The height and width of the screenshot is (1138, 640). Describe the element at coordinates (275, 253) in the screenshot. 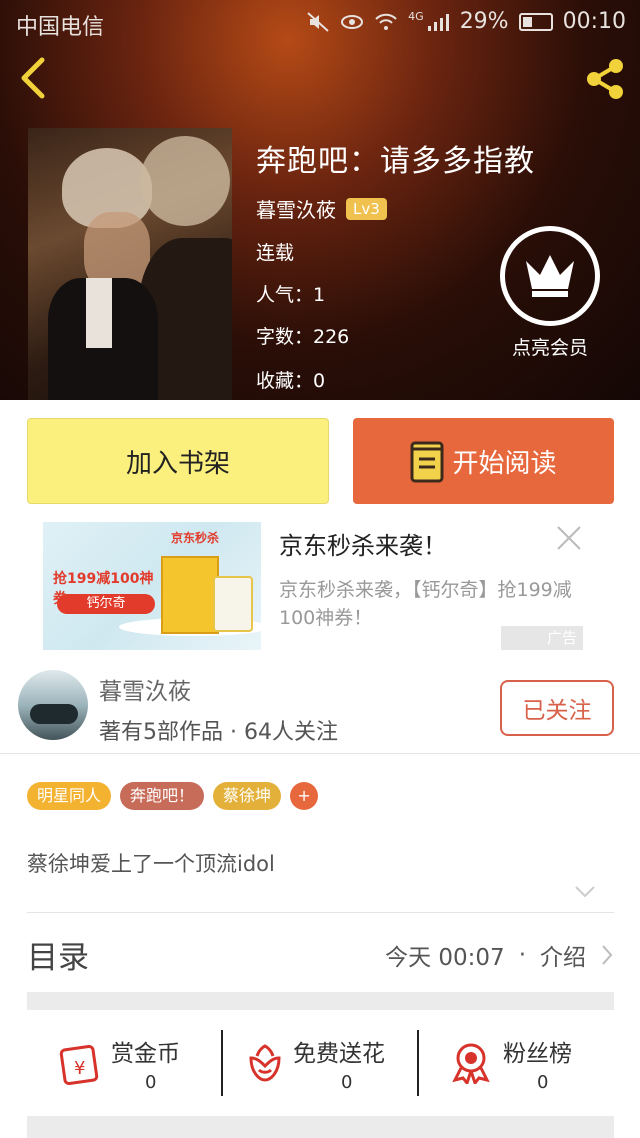

I see `serial-status: 连载` at that location.